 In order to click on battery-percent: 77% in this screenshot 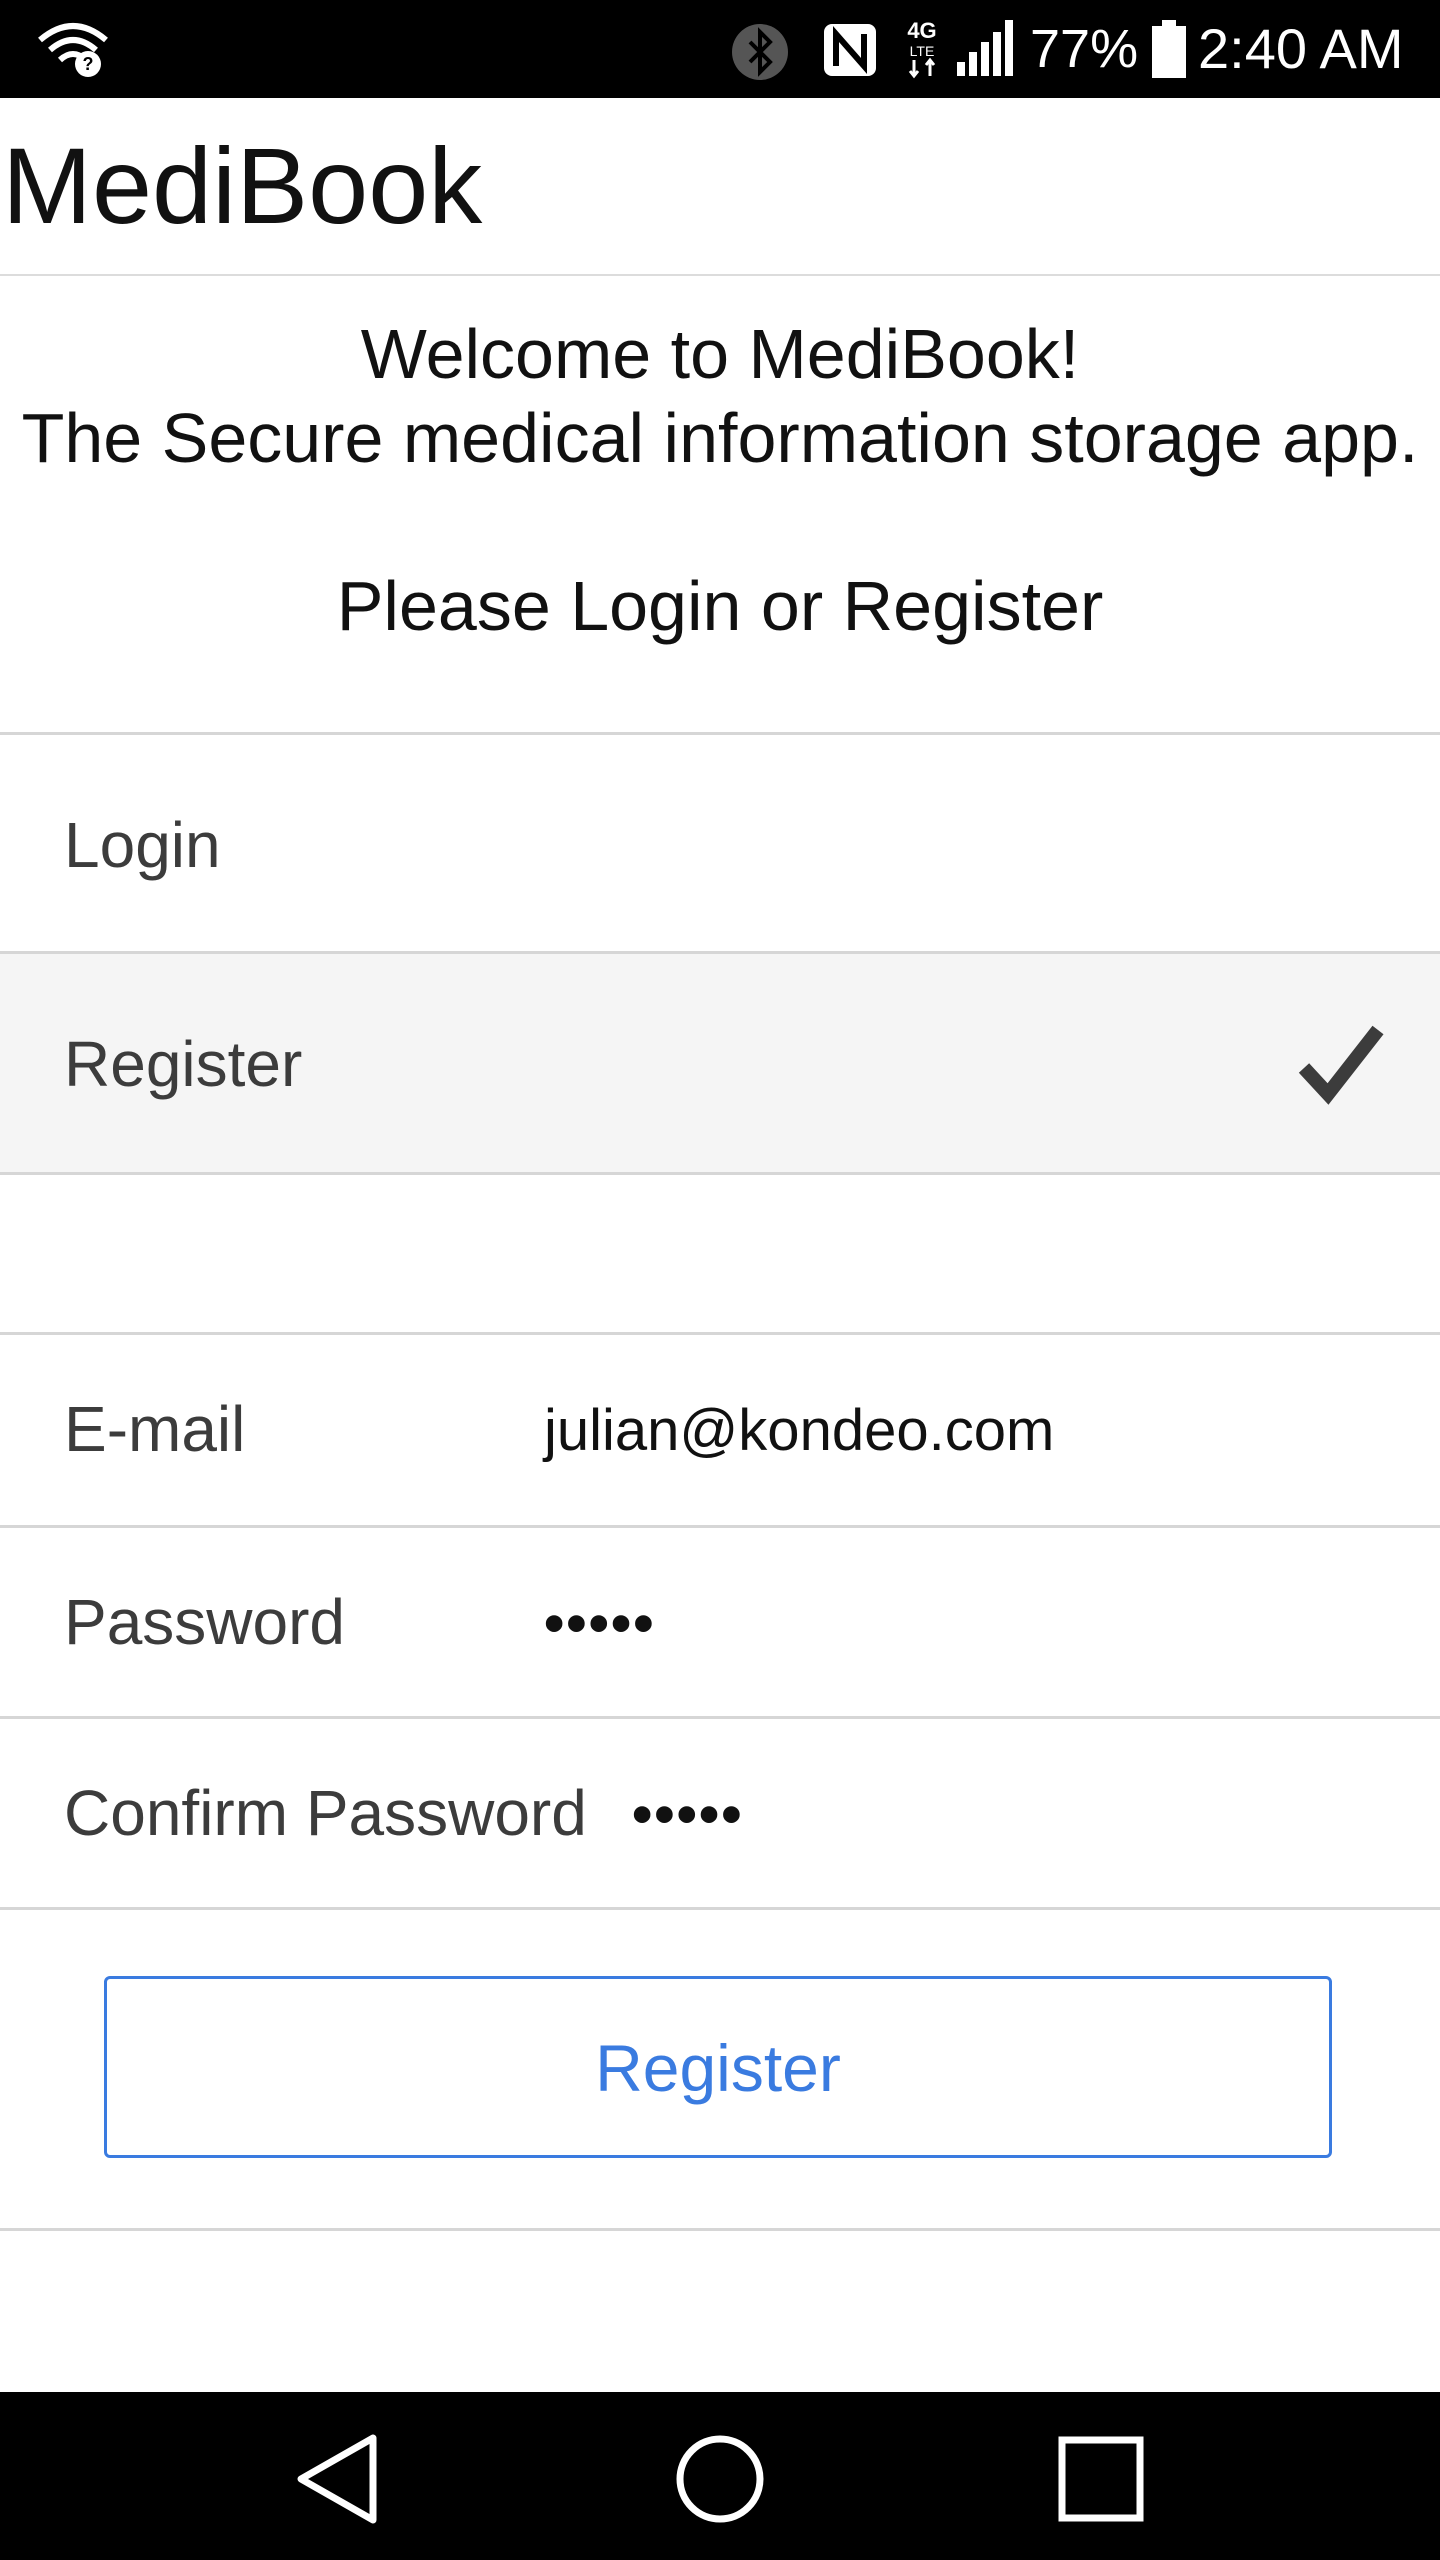, I will do `click(1084, 49)`.